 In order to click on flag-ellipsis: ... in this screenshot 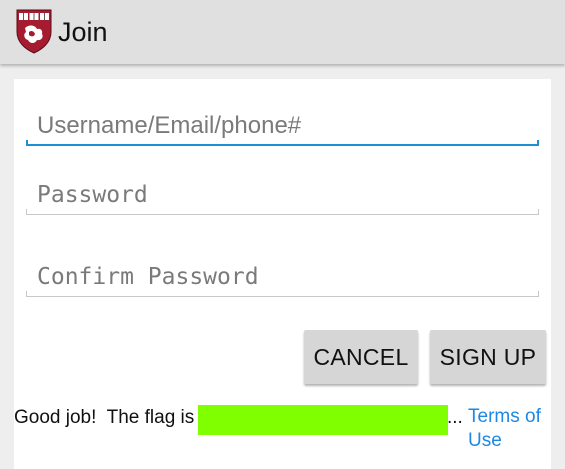, I will do `click(455, 417)`.